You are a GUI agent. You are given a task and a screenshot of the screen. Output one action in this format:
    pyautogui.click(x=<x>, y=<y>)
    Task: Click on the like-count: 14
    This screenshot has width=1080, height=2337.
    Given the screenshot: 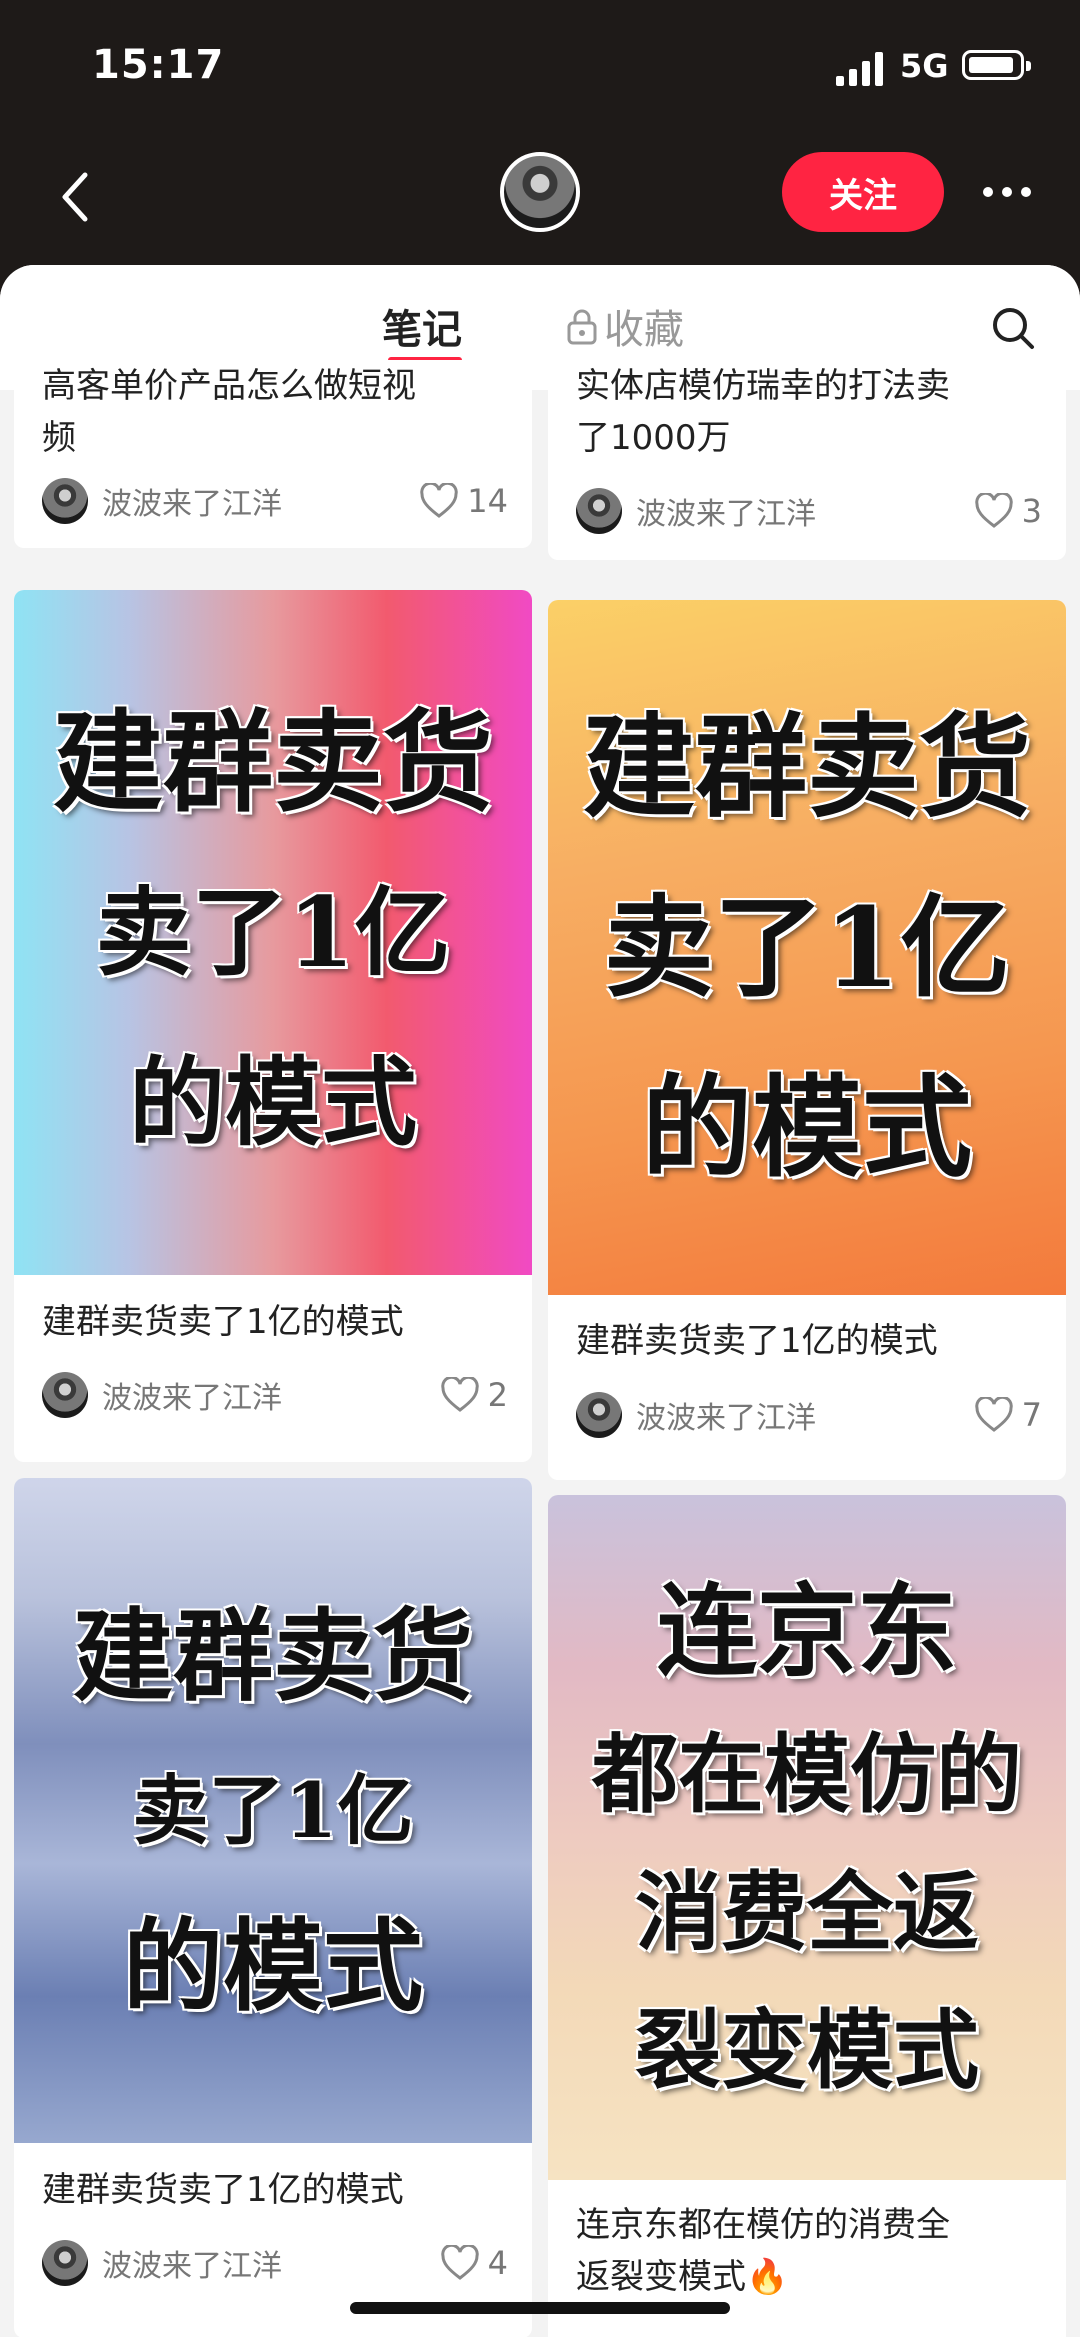 What is the action you would take?
    pyautogui.click(x=487, y=501)
    